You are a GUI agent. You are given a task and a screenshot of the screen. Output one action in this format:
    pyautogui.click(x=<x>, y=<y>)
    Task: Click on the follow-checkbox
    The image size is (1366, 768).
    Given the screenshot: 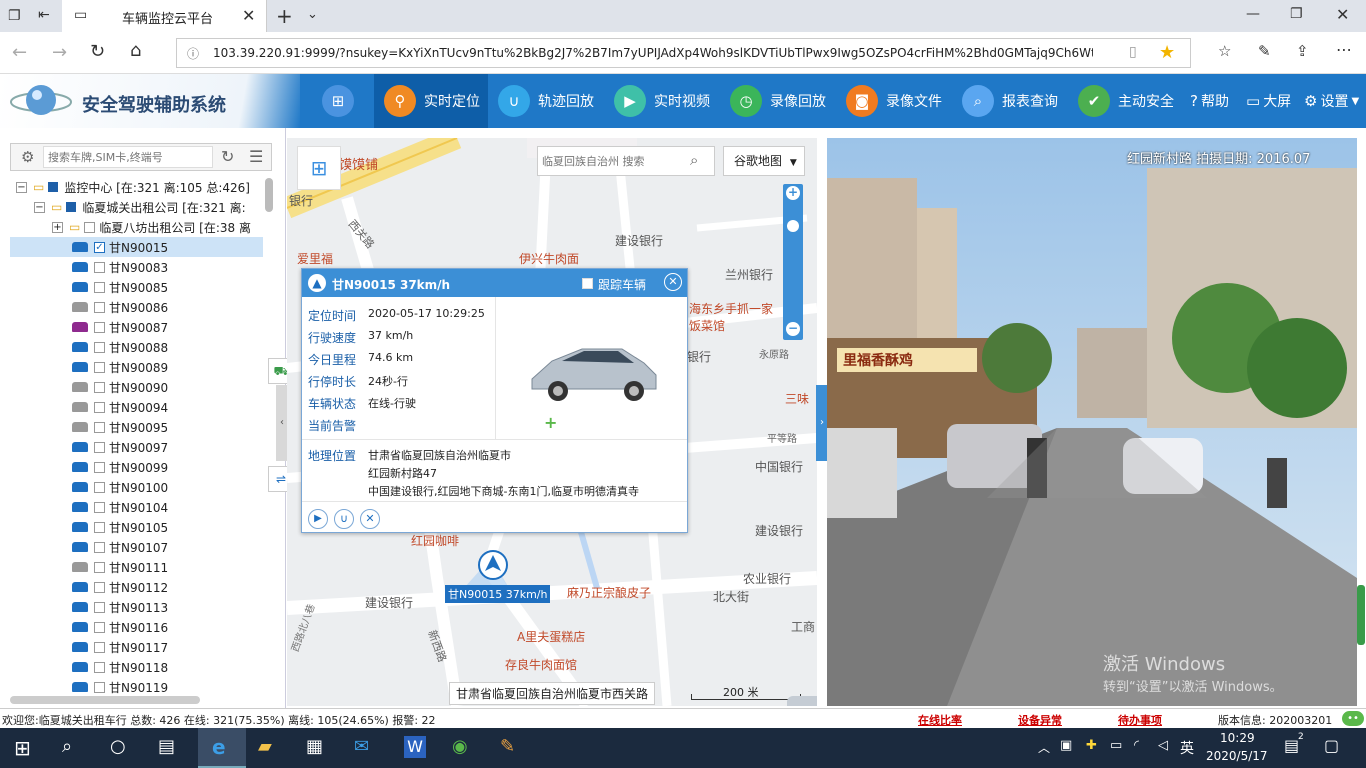 What is the action you would take?
    pyautogui.click(x=587, y=283)
    